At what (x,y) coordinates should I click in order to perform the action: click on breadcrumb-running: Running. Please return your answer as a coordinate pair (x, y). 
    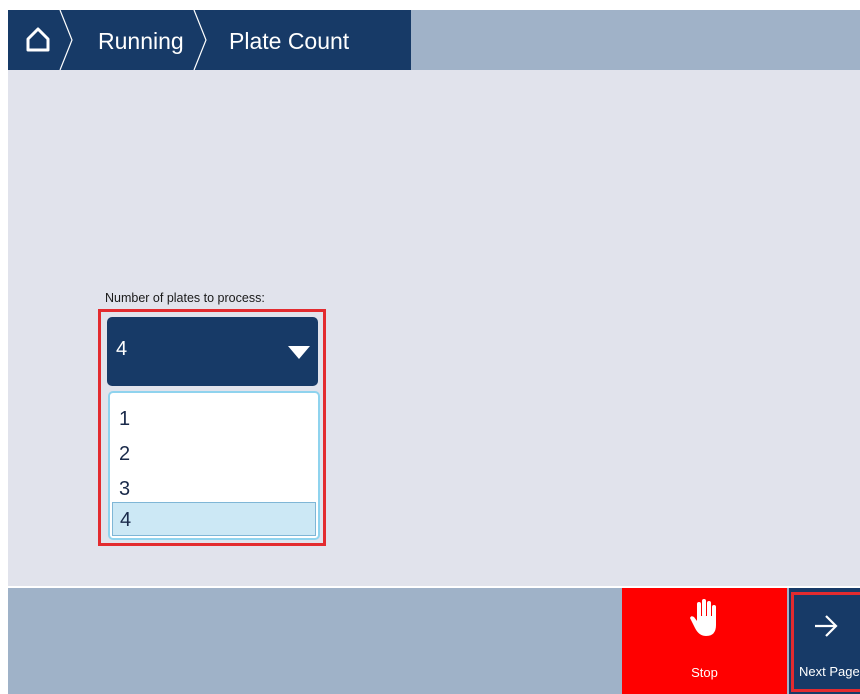
    Looking at the image, I should click on (141, 40).